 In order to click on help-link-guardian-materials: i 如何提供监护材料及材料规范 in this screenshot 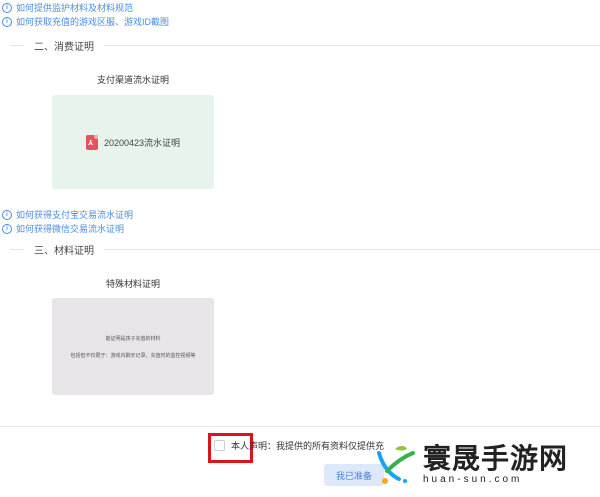, I will do `click(67, 7)`.